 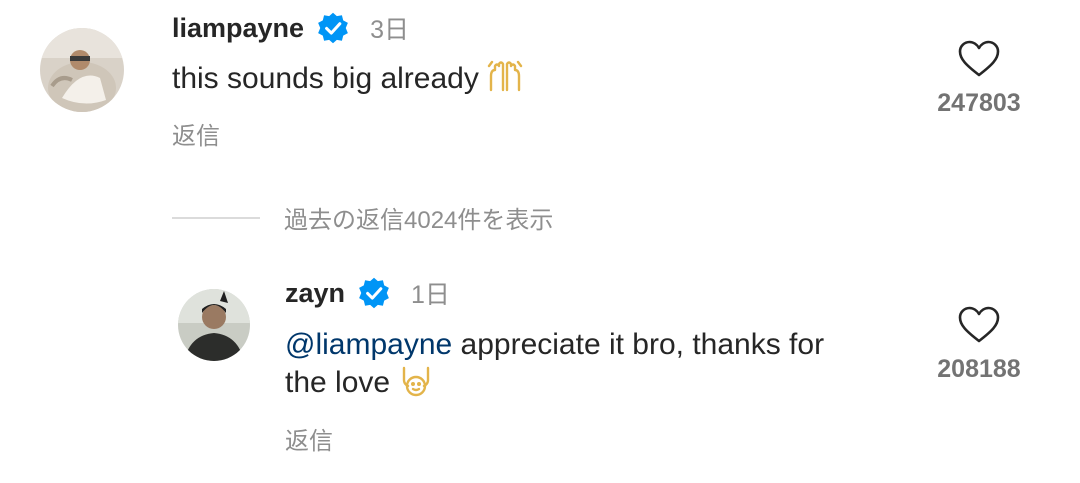 I want to click on avatar-liampayne, so click(x=82, y=70).